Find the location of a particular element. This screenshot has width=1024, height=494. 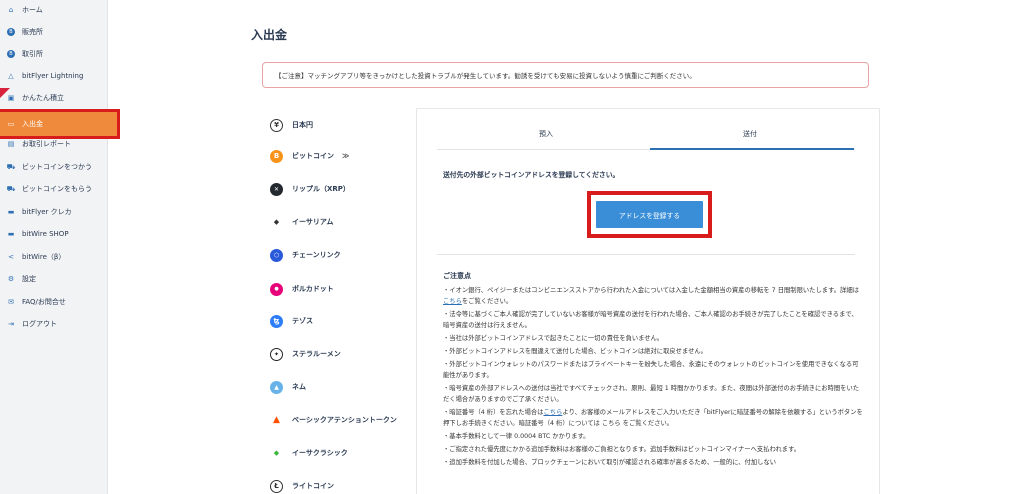

sidebar-item-bitwire: < bitWire（β） is located at coordinates (54, 257).